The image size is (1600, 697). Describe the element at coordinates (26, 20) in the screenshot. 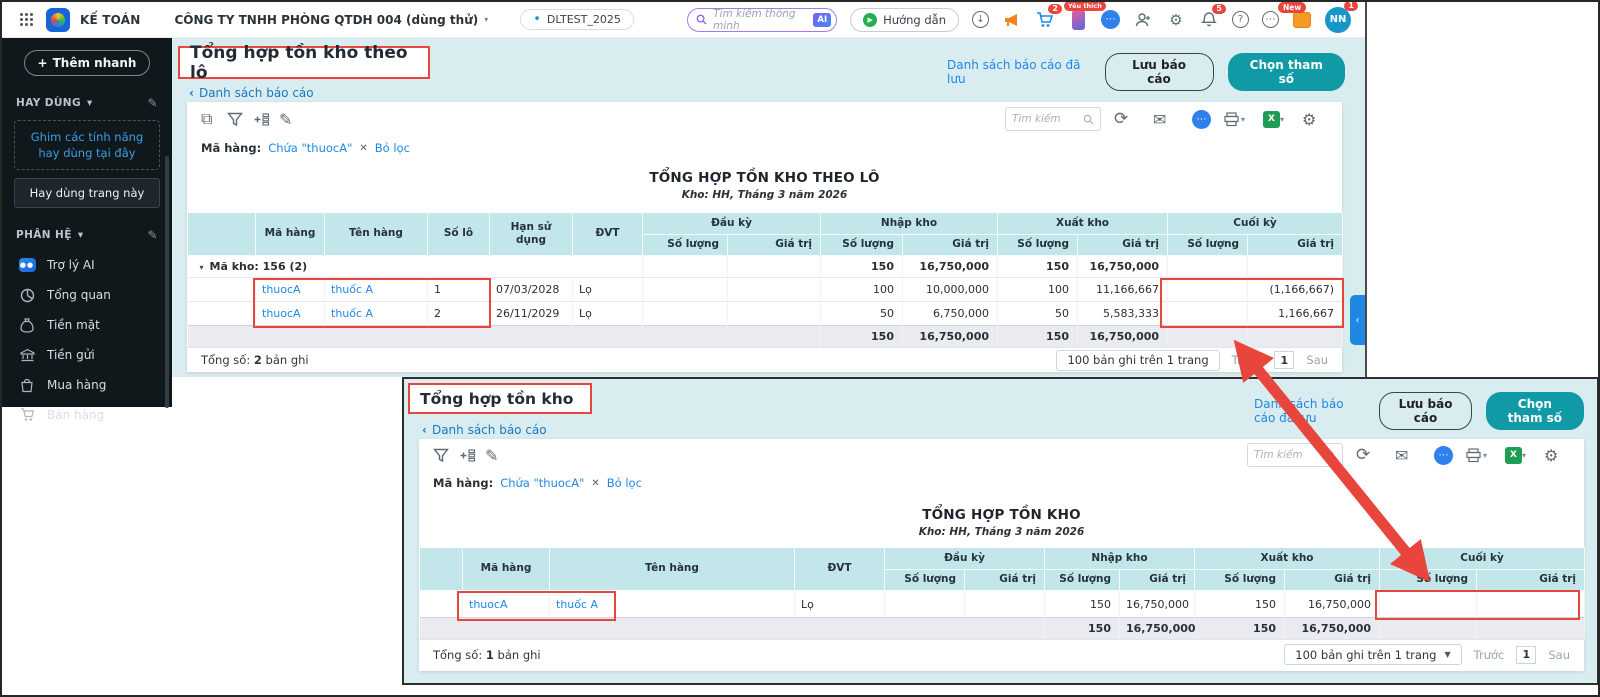

I see `app-launcher-icon` at that location.